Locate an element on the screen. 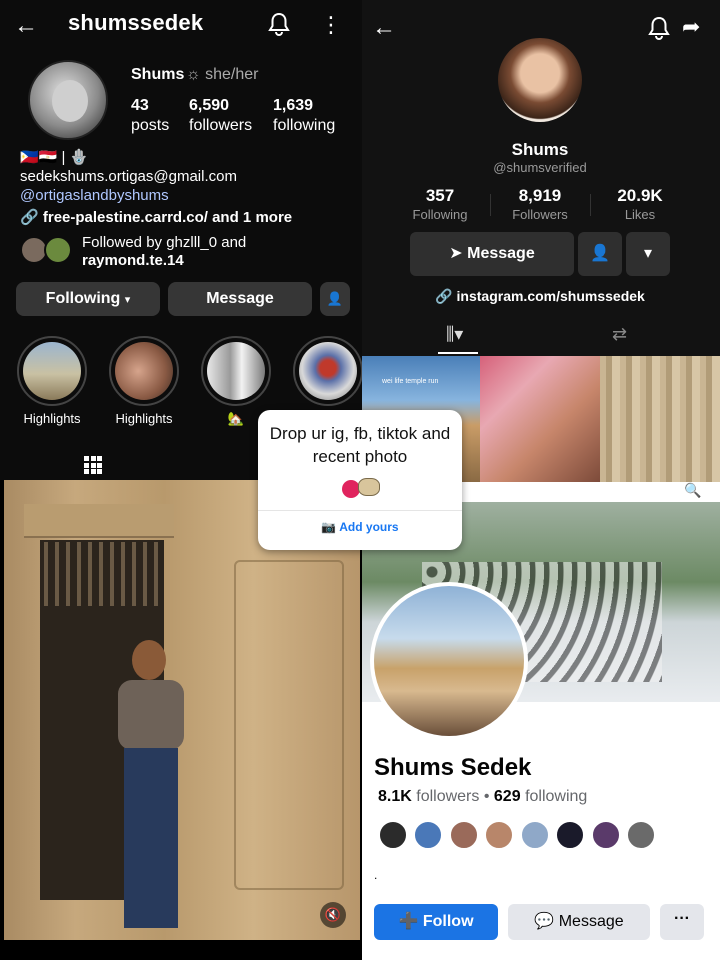 The image size is (720, 960). ig-message-button: Message is located at coordinates (240, 299).